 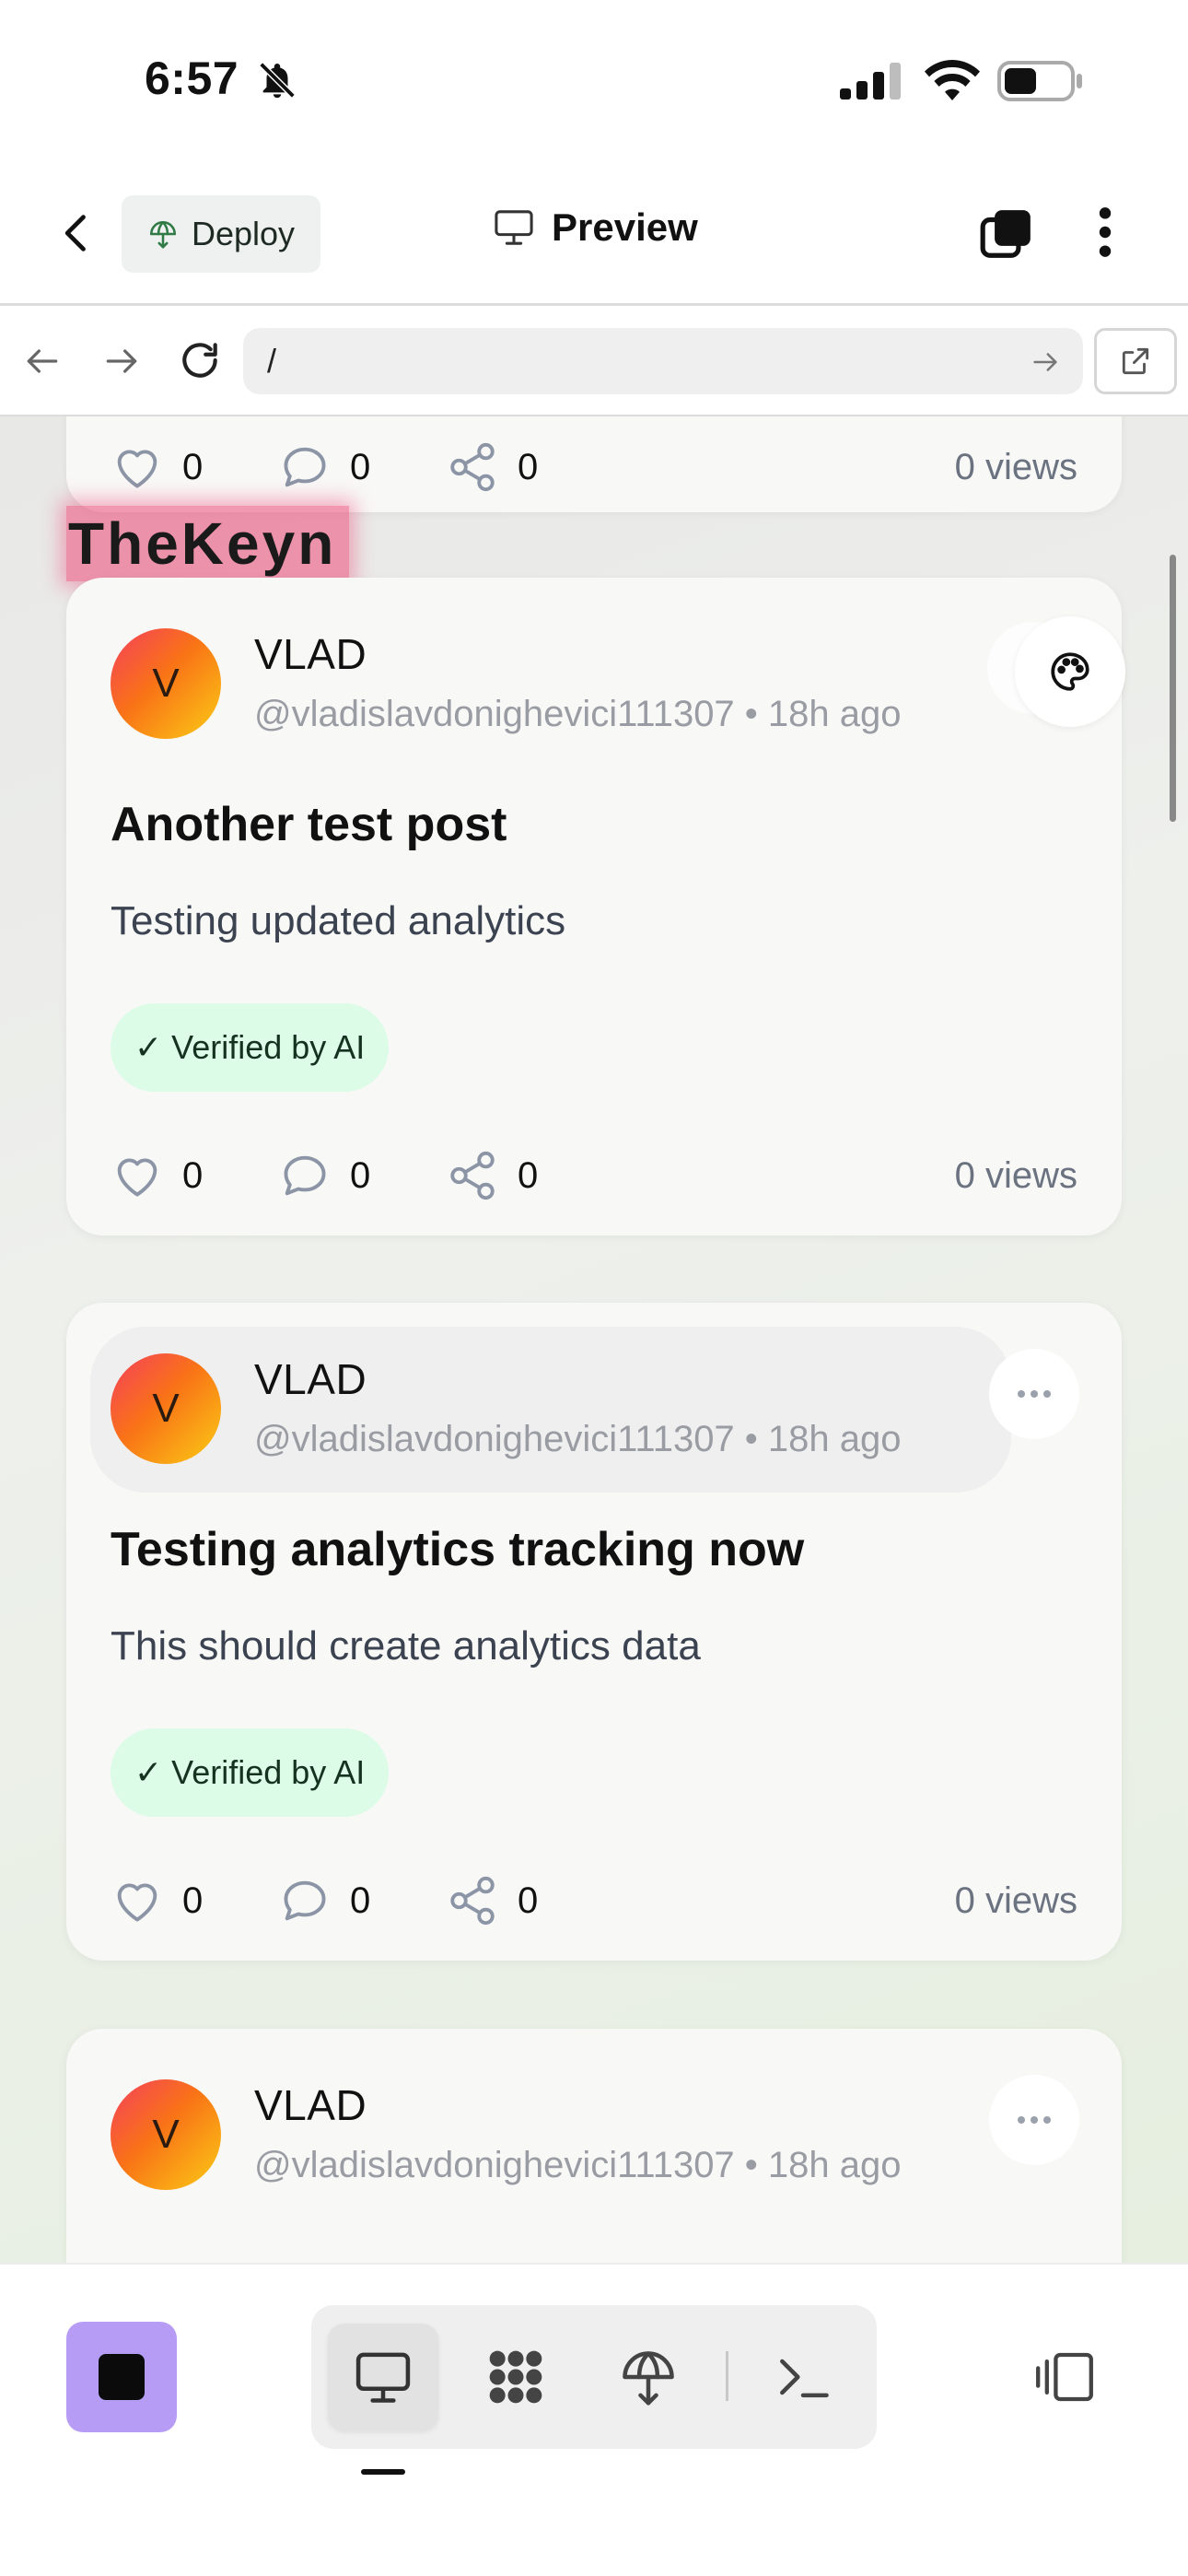 I want to click on status-time: 6:57, so click(x=192, y=78).